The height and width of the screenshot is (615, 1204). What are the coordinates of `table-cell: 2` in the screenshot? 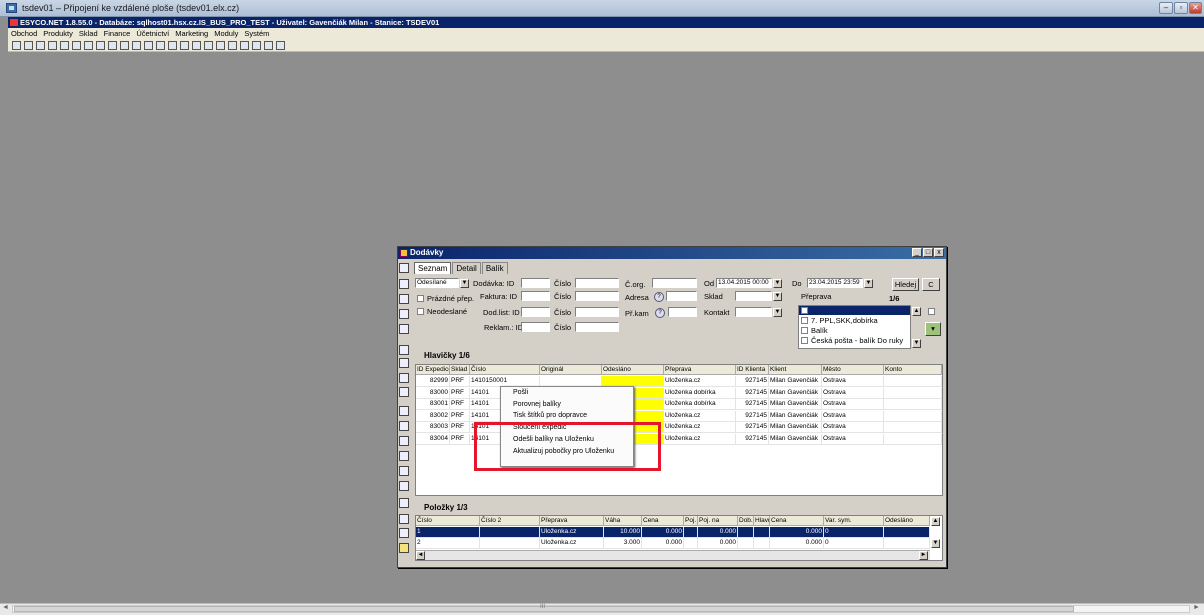 It's located at (448, 543).